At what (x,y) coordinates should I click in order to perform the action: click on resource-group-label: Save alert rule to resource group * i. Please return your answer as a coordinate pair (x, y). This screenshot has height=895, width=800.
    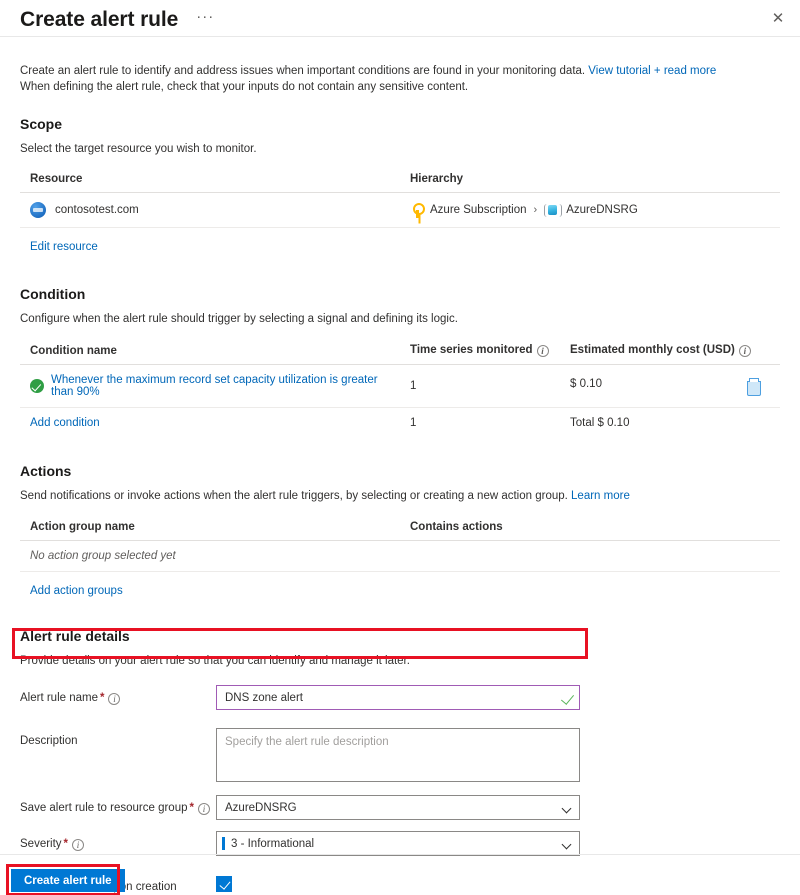
    Looking at the image, I should click on (118, 805).